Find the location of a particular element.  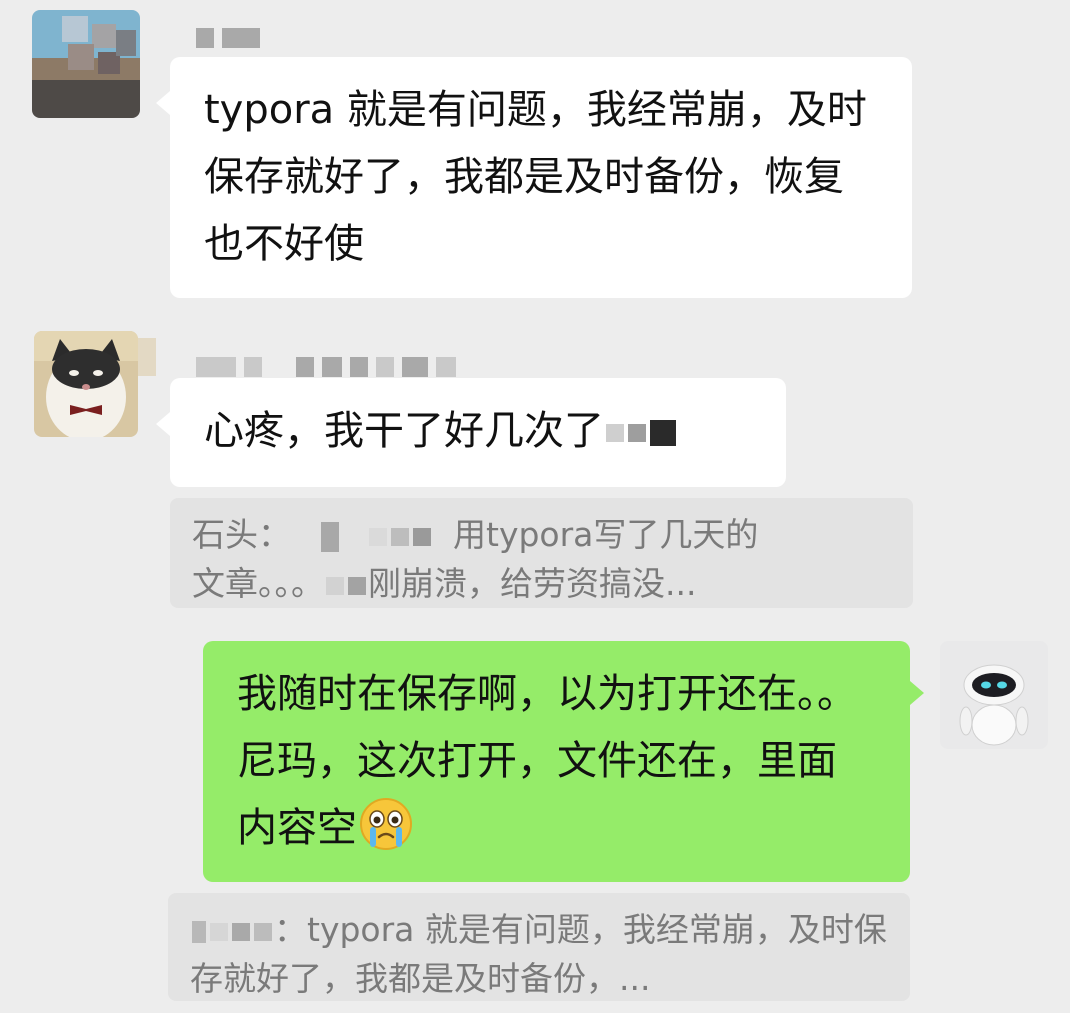

quote-prefix-1: 石头： is located at coordinates (241, 534).